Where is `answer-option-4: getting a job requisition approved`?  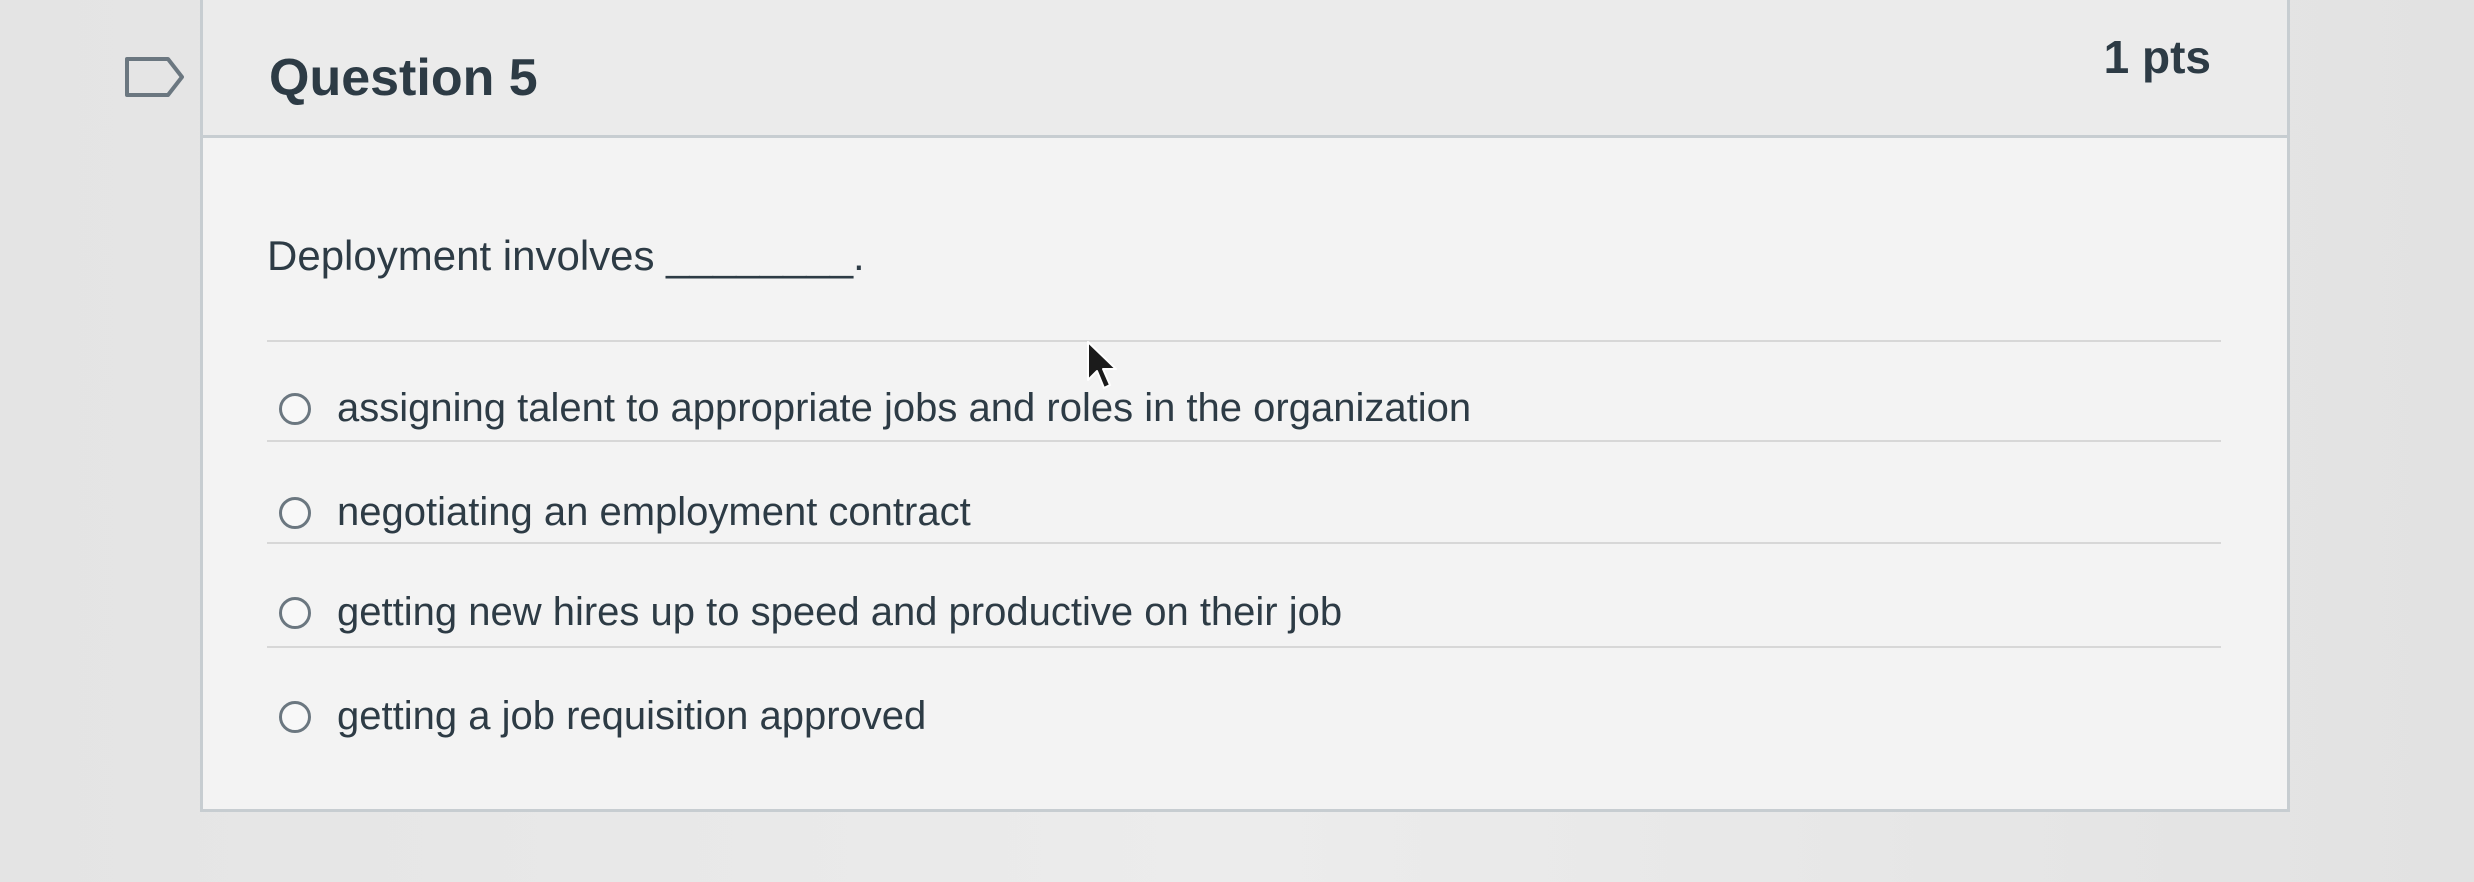
answer-option-4: getting a job requisition approved is located at coordinates (602, 716).